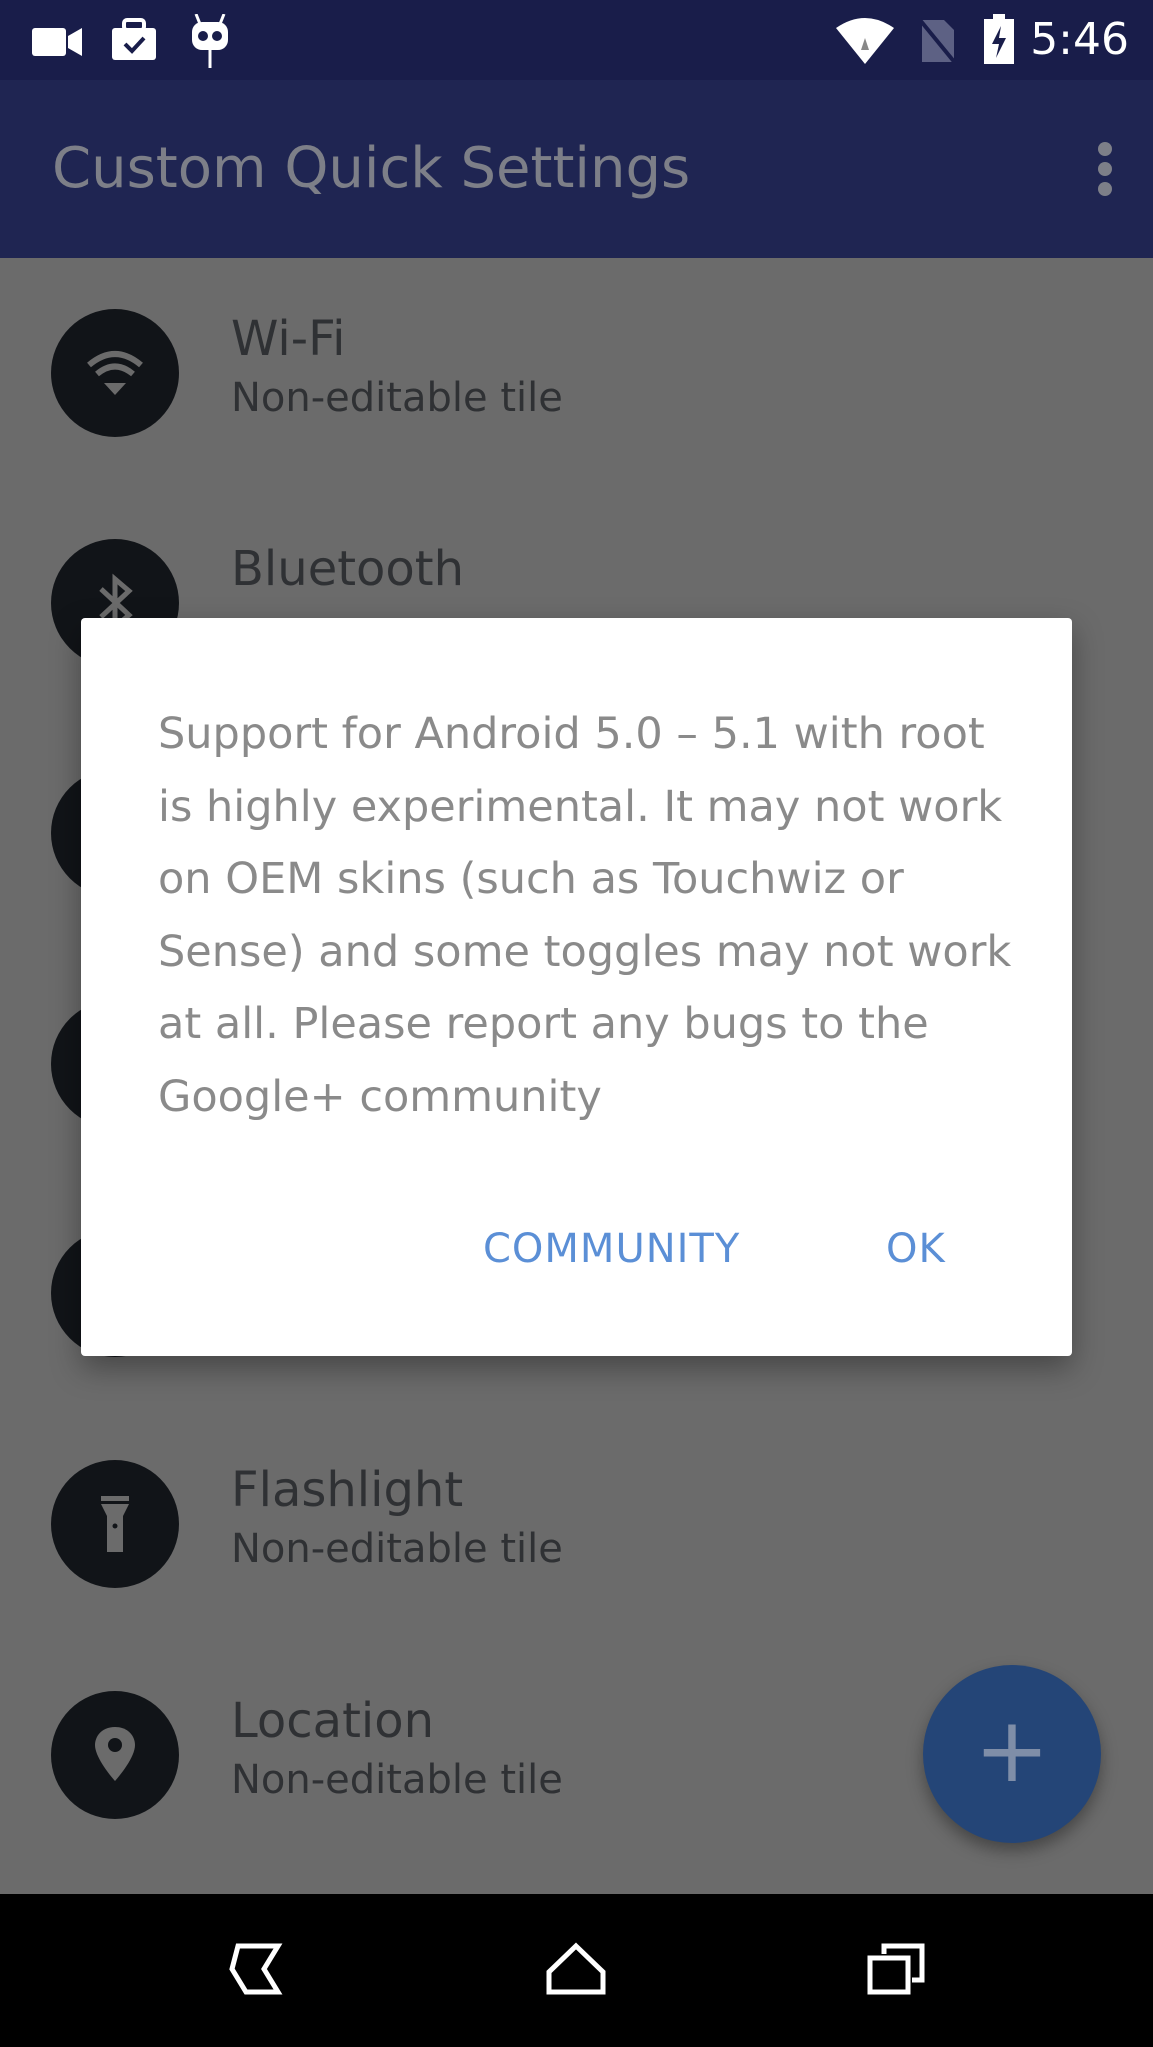  I want to click on wifi-icon, so click(865, 41).